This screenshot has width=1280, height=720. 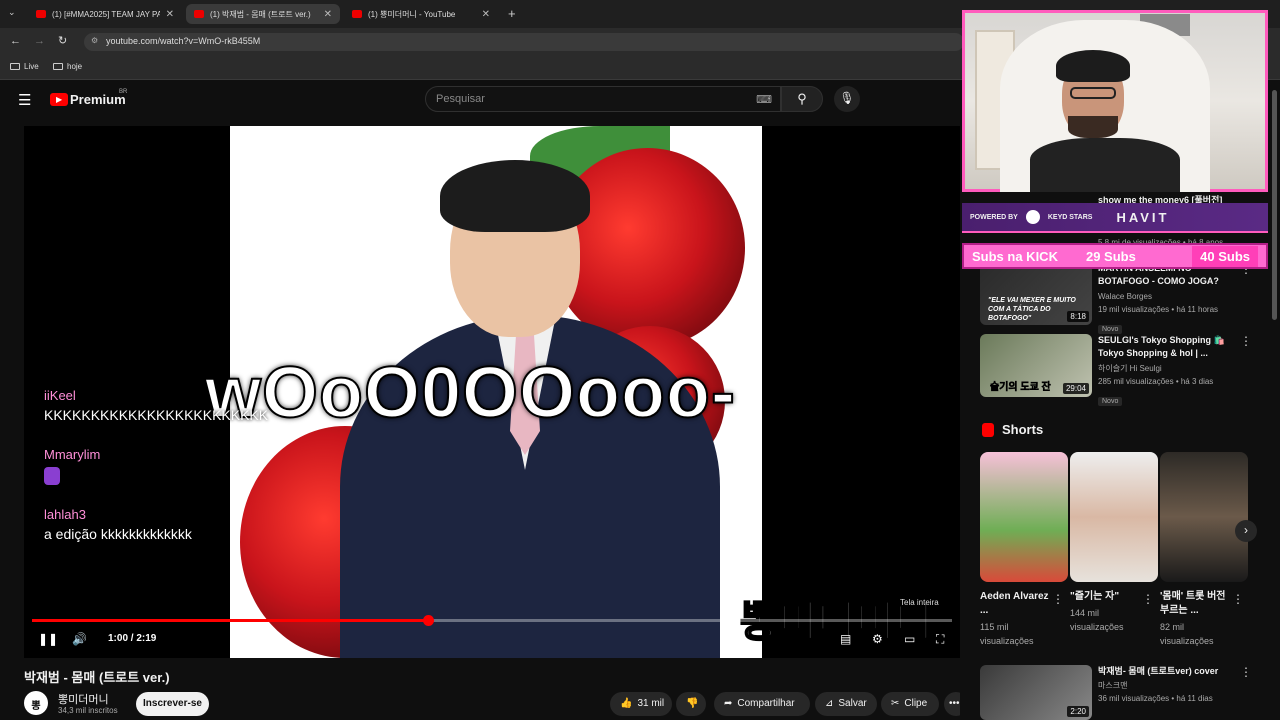 What do you see at coordinates (105, 14) in the screenshot?
I see `tab-1: (1) [#MMA2025] TEAM JAY PAR ✕` at bounding box center [105, 14].